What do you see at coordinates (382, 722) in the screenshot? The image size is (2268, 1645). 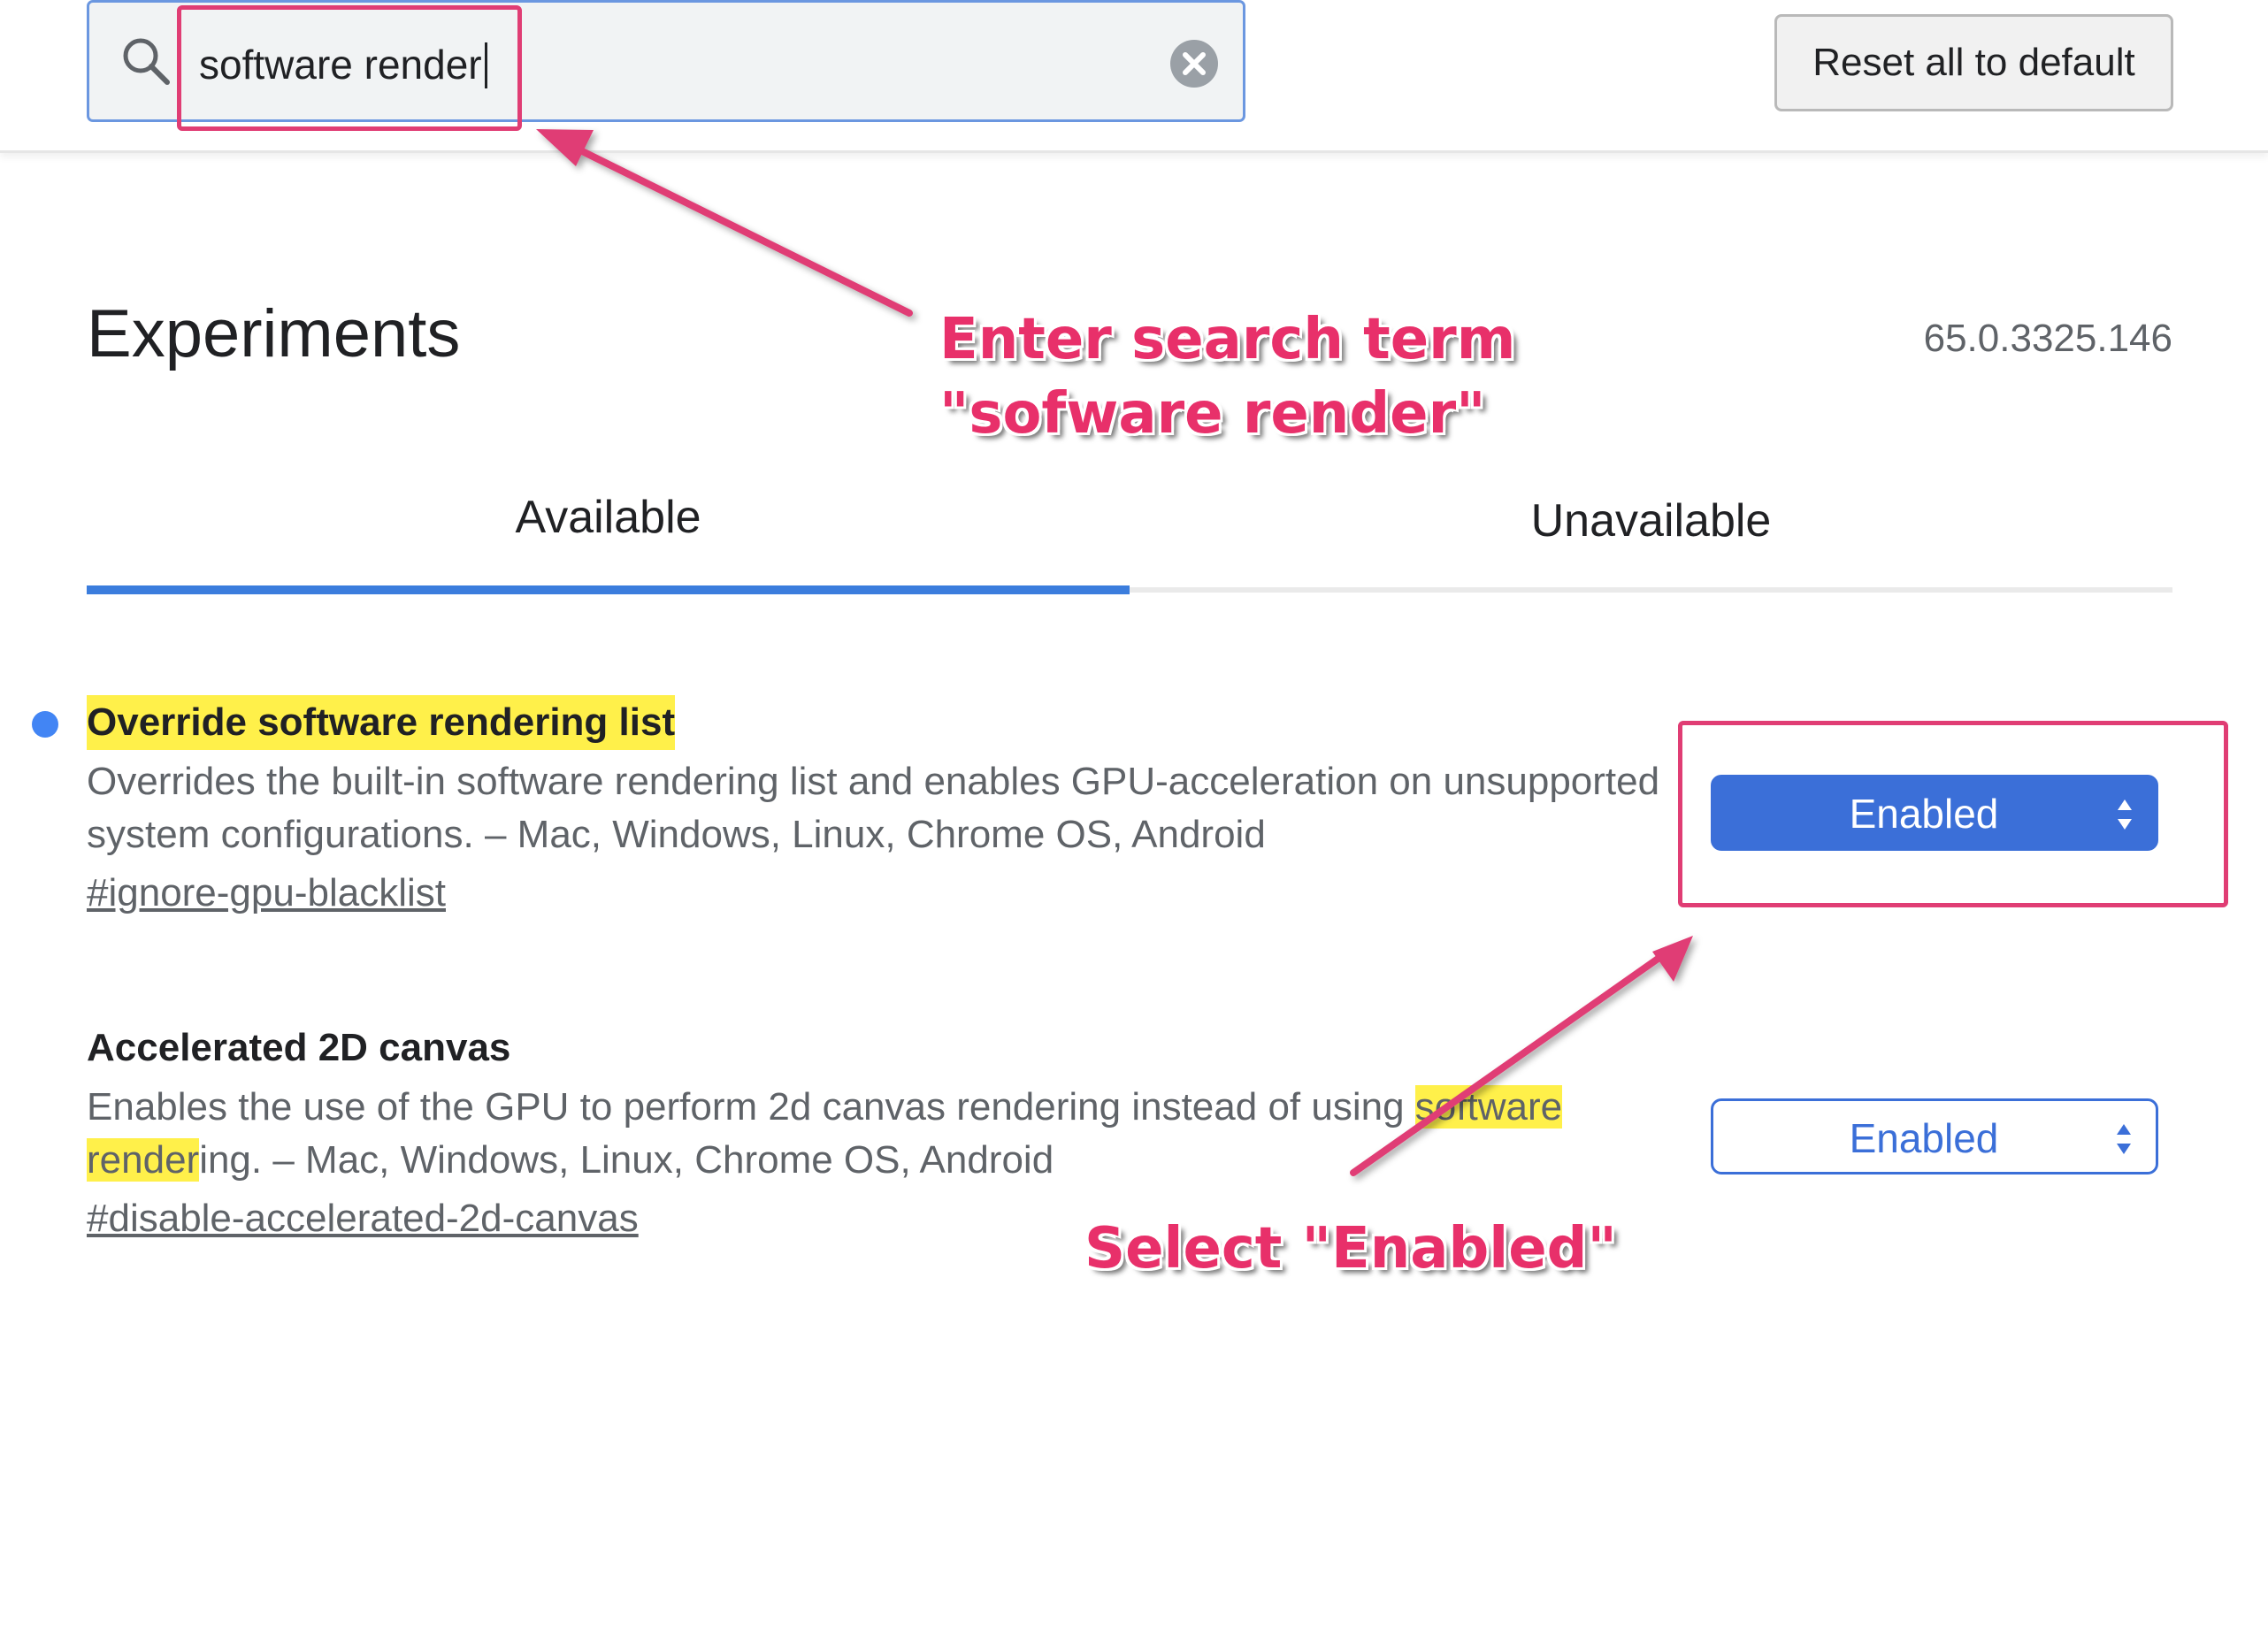 I see `experiment-name: Override software rendering list` at bounding box center [382, 722].